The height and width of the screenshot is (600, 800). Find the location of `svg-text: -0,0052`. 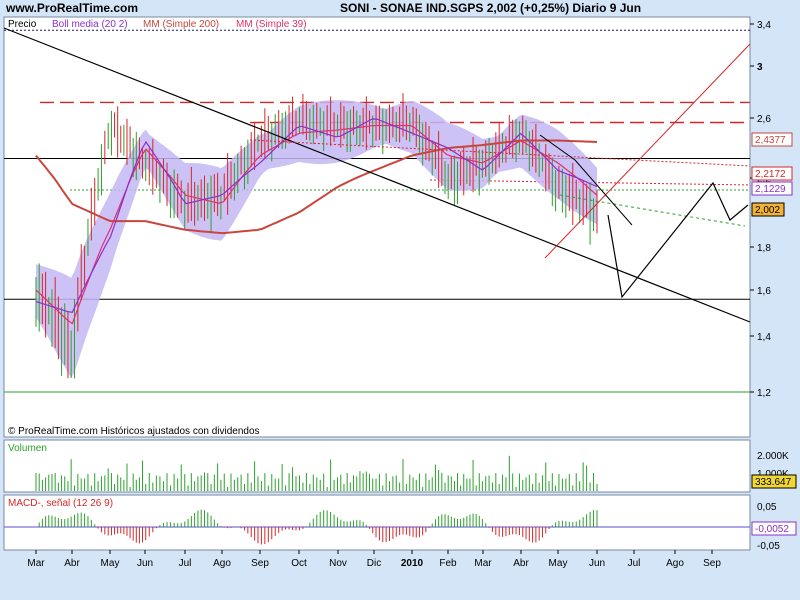

svg-text: -0,0052 is located at coordinates (772, 529).